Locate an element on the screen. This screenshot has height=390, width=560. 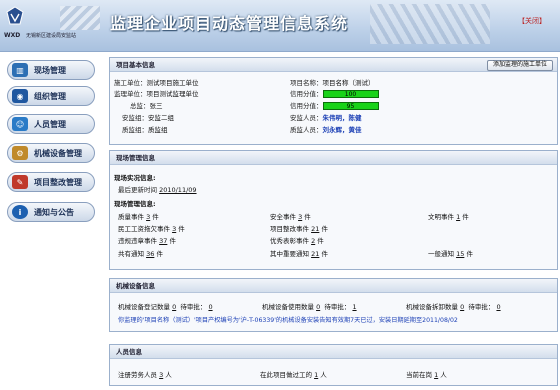
logo-icon is located at coordinates (15, 15).